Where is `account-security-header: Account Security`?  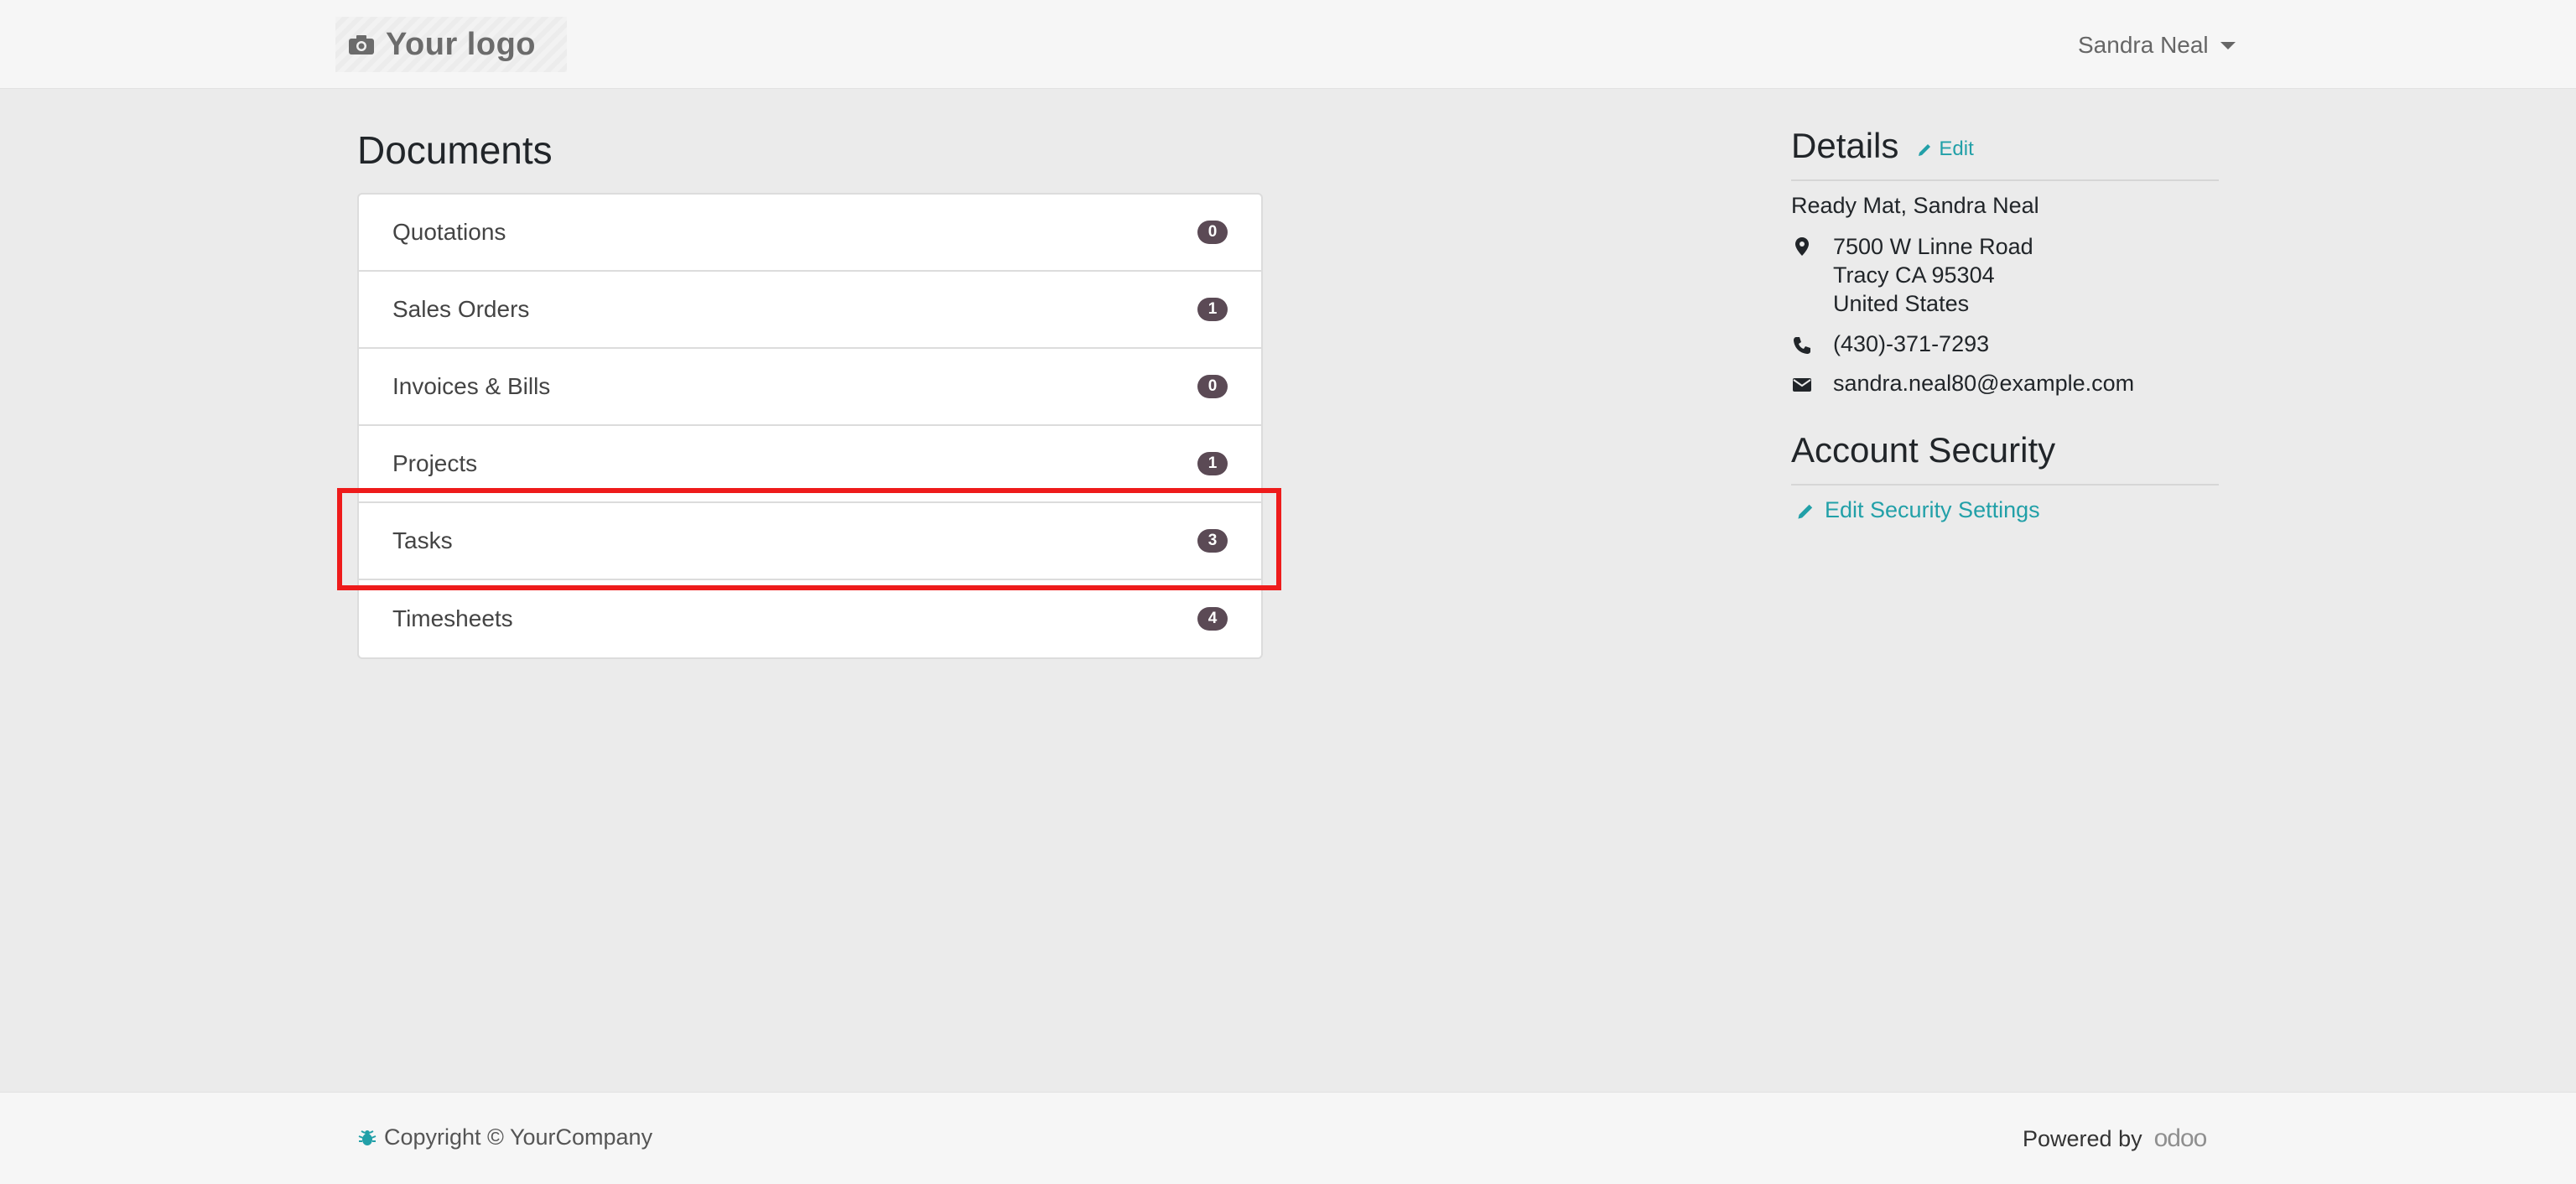
account-security-header: Account Security is located at coordinates (2005, 458).